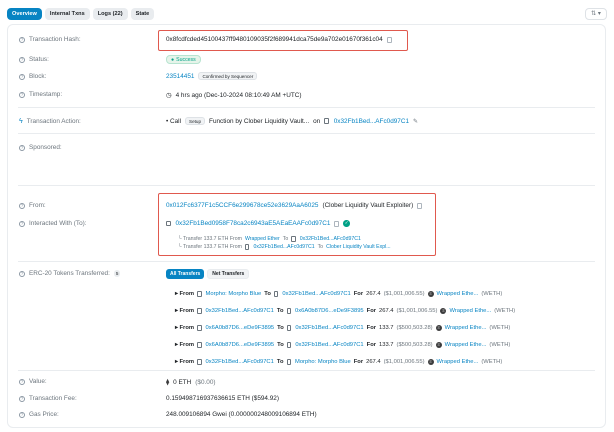 This screenshot has width=614, height=432. Describe the element at coordinates (32, 205) in the screenshot. I see `from-label: ? From:` at that location.